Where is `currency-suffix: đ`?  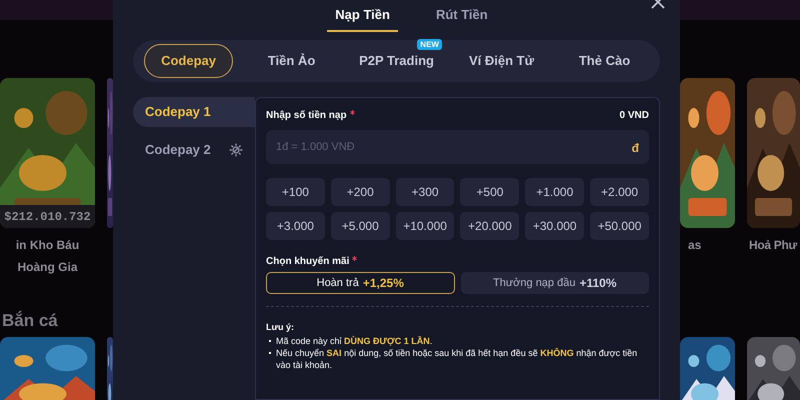
currency-suffix: đ is located at coordinates (635, 148).